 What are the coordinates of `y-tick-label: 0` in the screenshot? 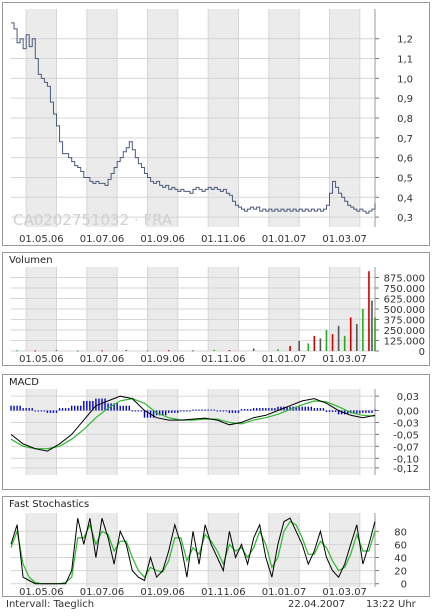 It's located at (422, 352).